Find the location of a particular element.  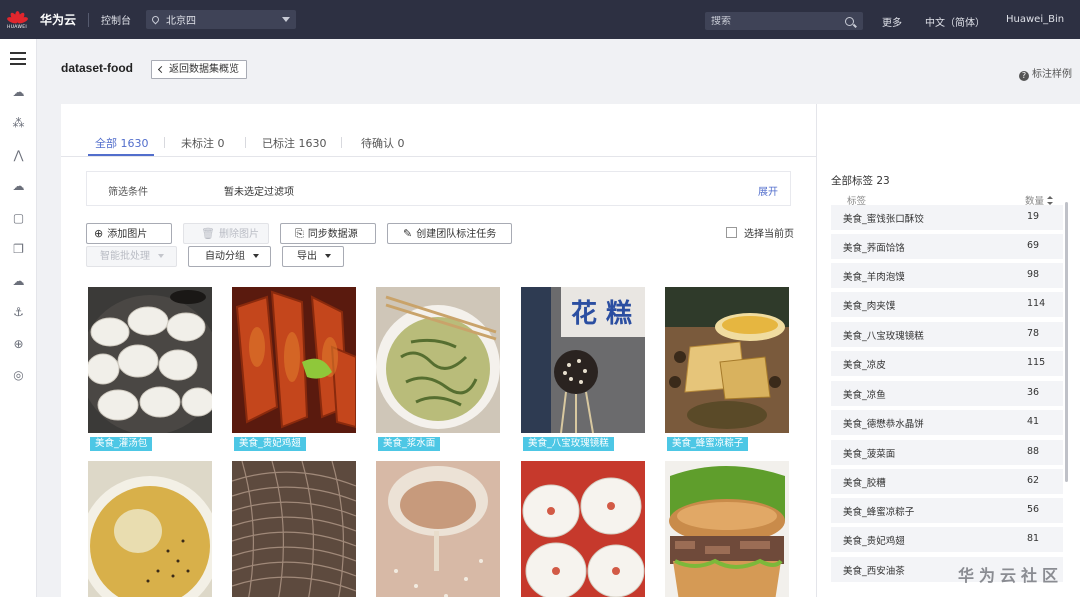

label-row: 美食_德懋恭水晶饼 41 is located at coordinates (947, 422).